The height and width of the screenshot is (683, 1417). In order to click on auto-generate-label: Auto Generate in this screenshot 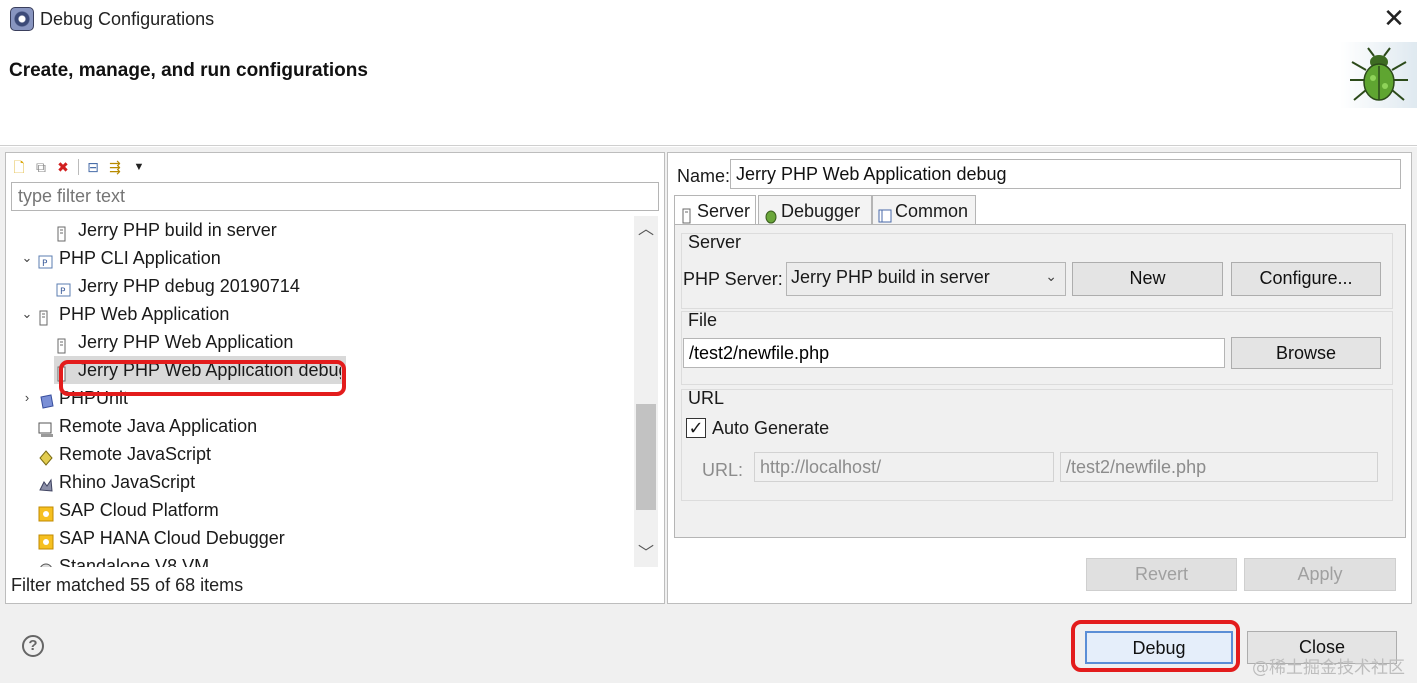, I will do `click(771, 428)`.